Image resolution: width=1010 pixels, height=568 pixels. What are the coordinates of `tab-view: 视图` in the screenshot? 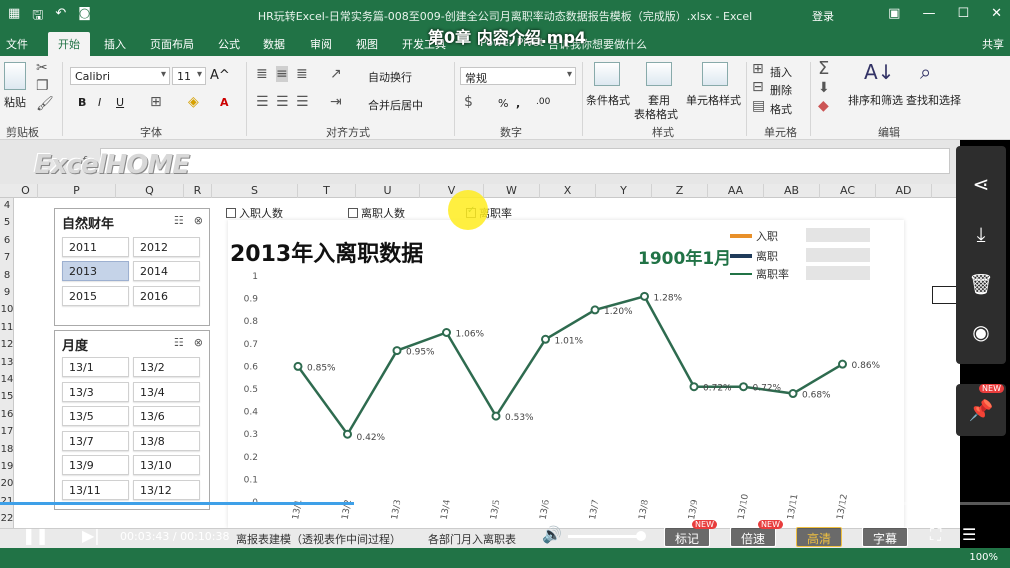 It's located at (367, 44).